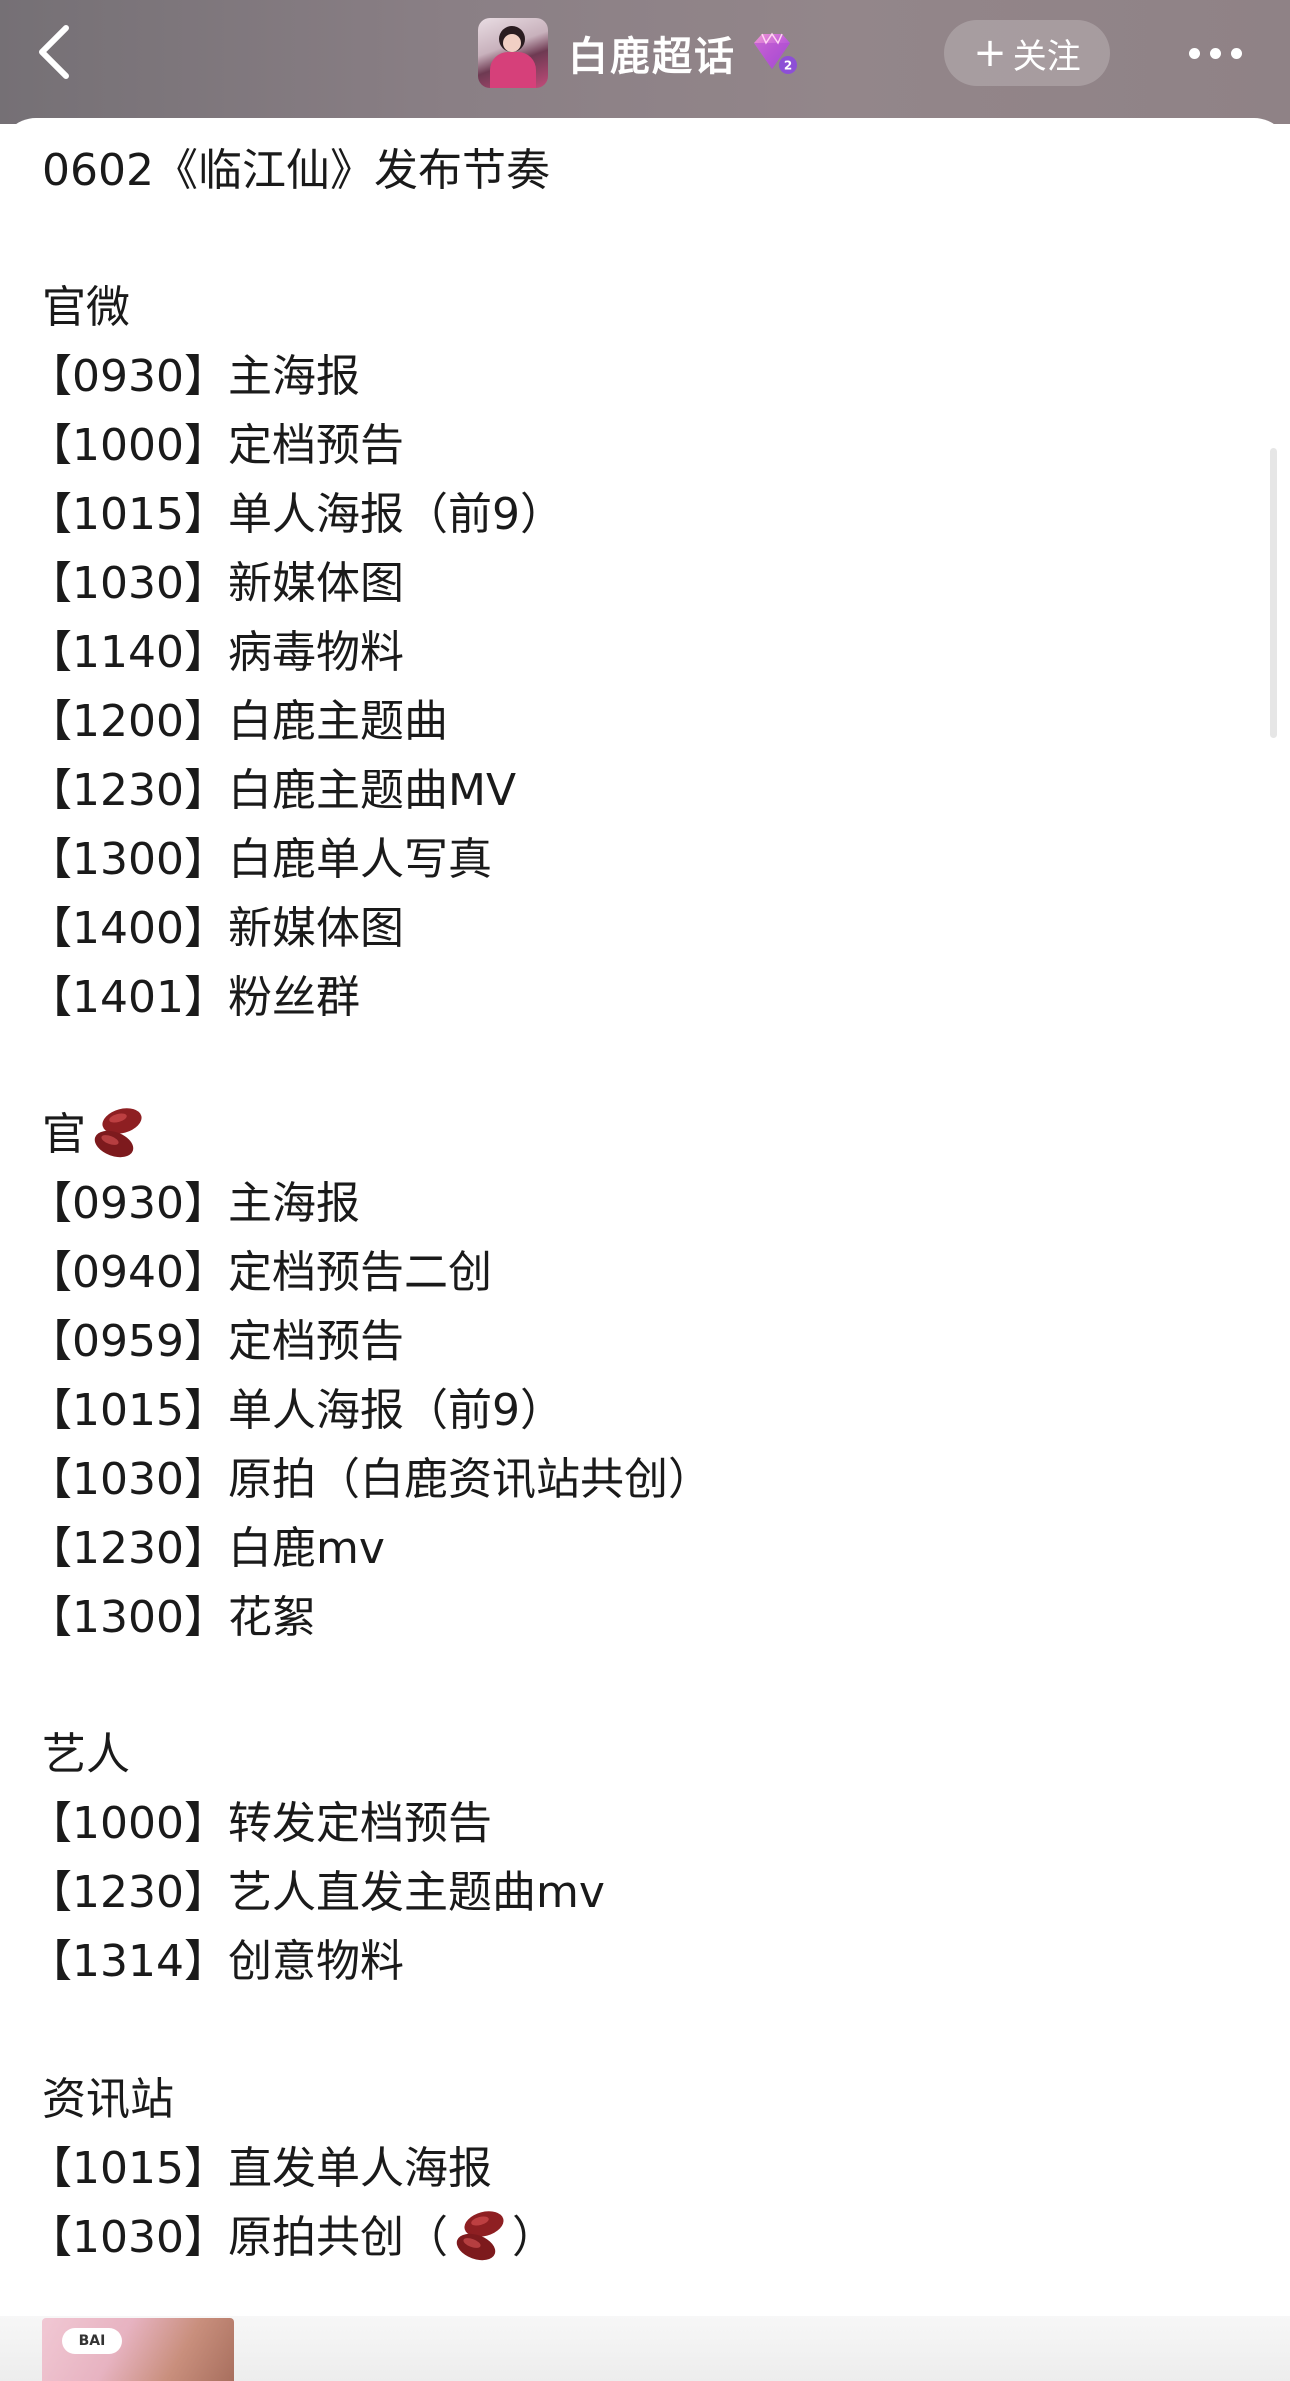 The image size is (1290, 2381). I want to click on list-item: 【1230】白鹿主题曲MV, so click(272, 790).